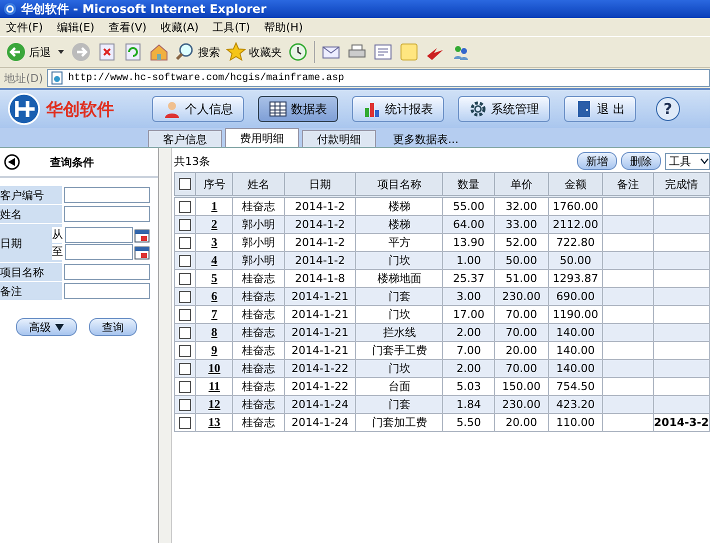 This screenshot has width=710, height=543. Describe the element at coordinates (59, 327) in the screenshot. I see `caret-icon` at that location.